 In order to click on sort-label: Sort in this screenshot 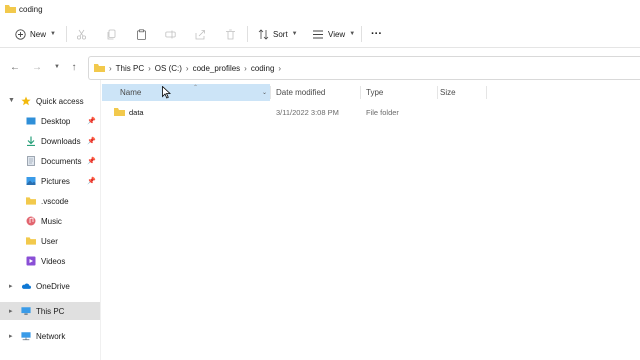, I will do `click(280, 34)`.